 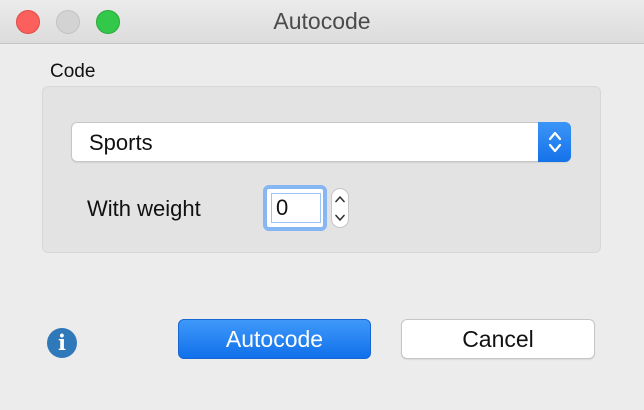 I want to click on code-select-value: Sports, so click(x=121, y=142).